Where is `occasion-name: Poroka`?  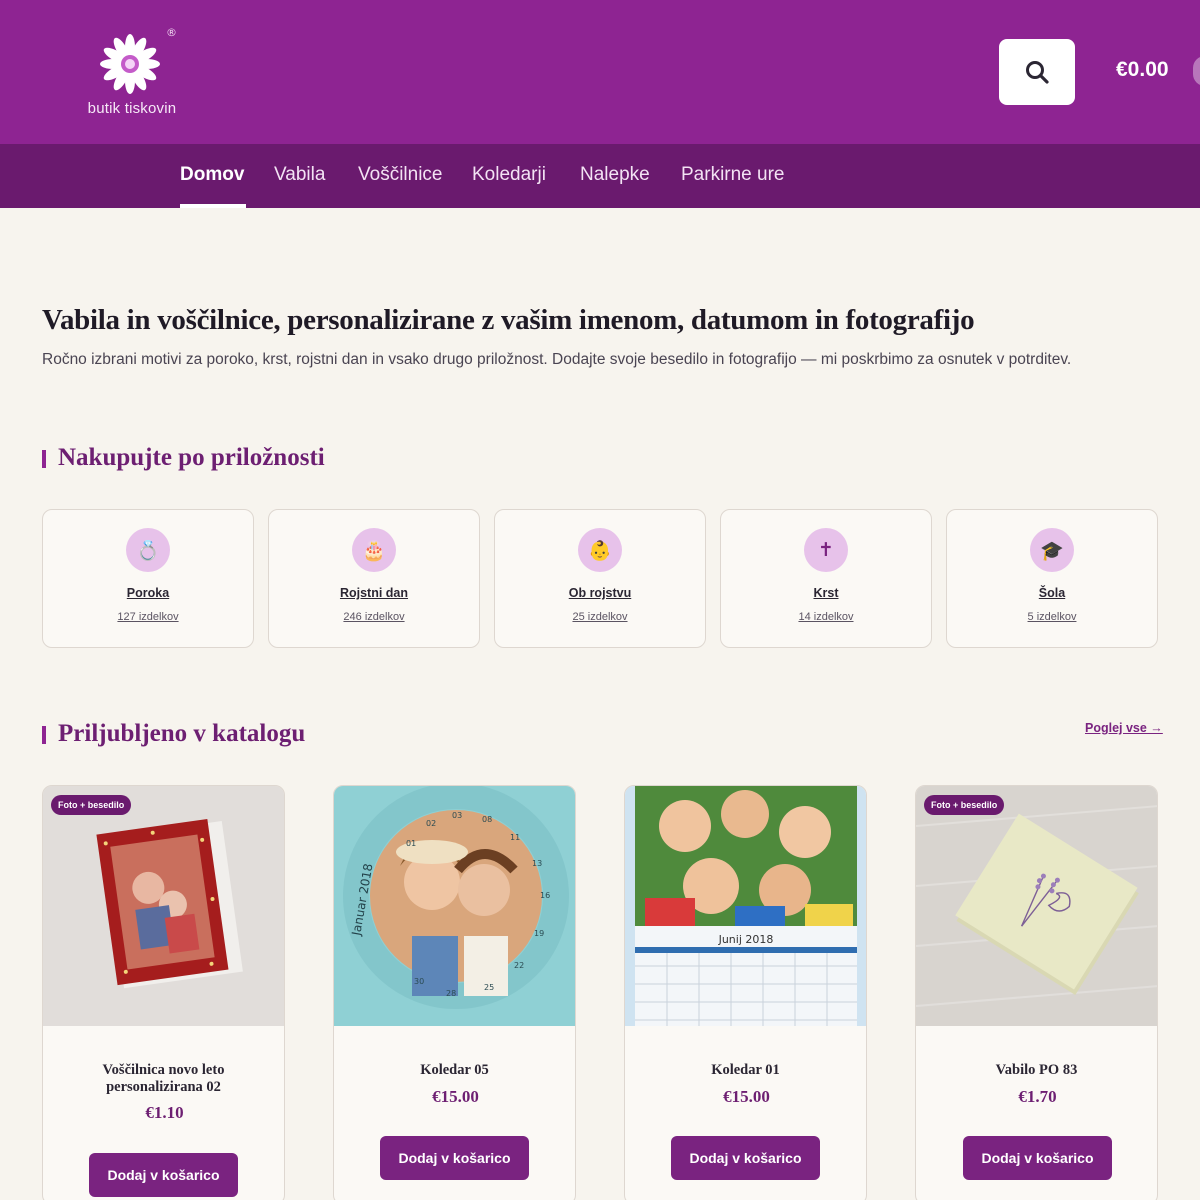 occasion-name: Poroka is located at coordinates (148, 593).